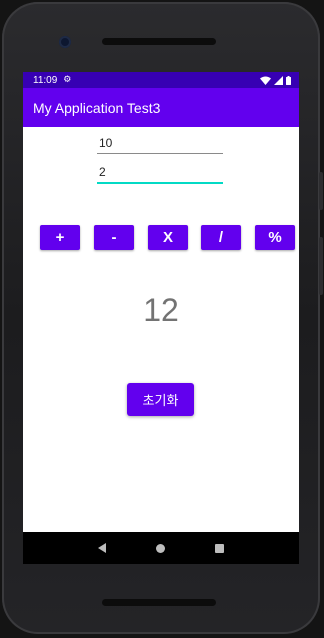 The image size is (324, 638). What do you see at coordinates (65, 42) in the screenshot?
I see `front-camera` at bounding box center [65, 42].